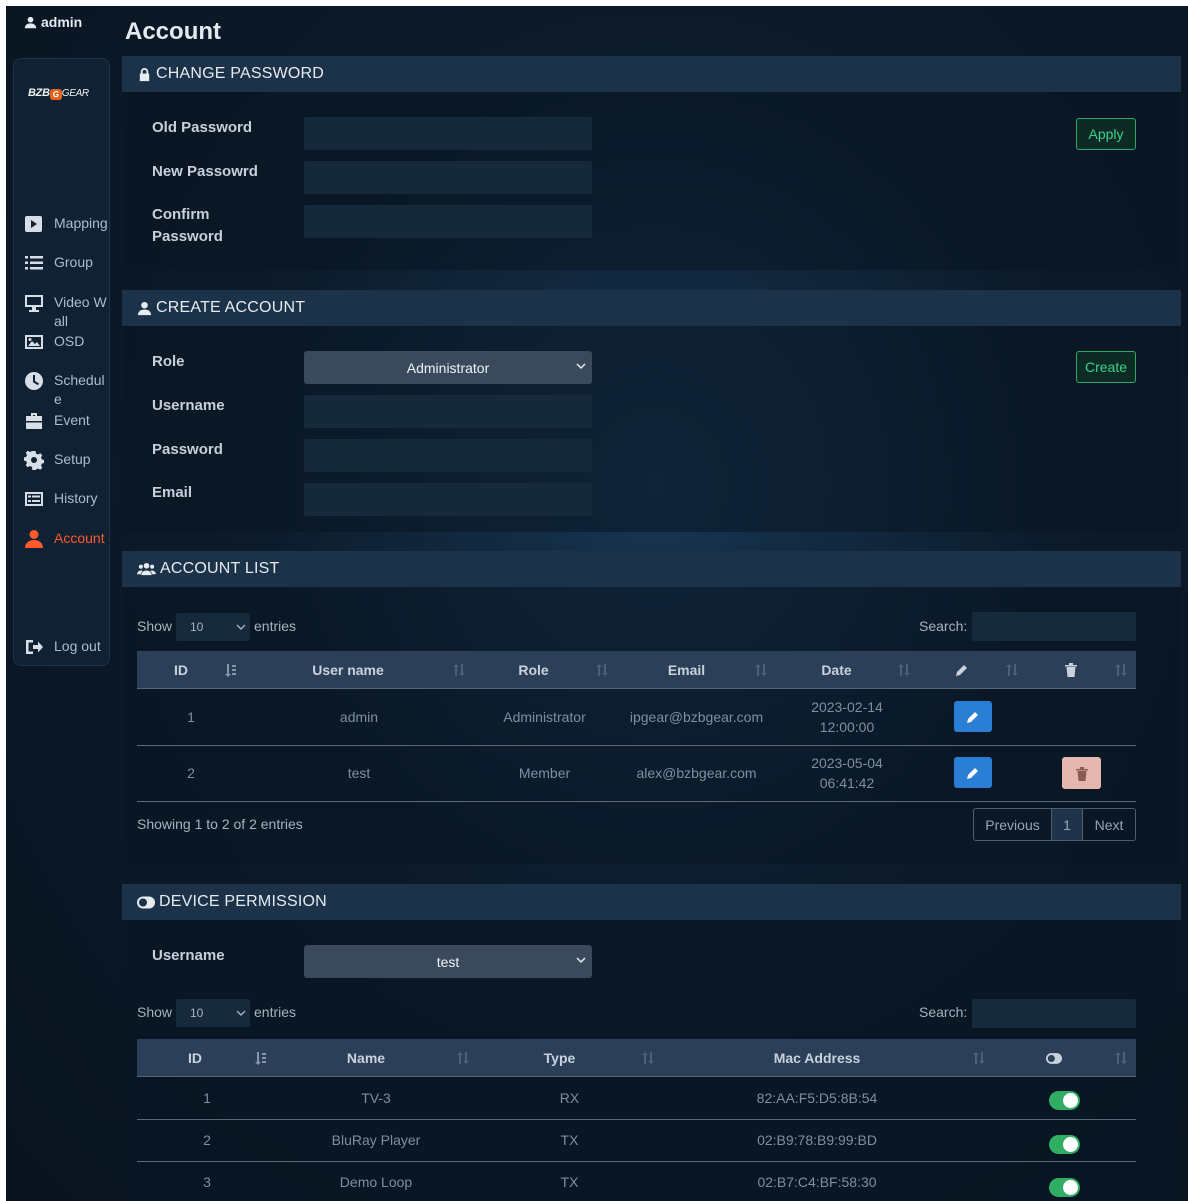 The width and height of the screenshot is (1188, 1201). I want to click on sidebar-item-label: Video Wall, so click(80, 311).